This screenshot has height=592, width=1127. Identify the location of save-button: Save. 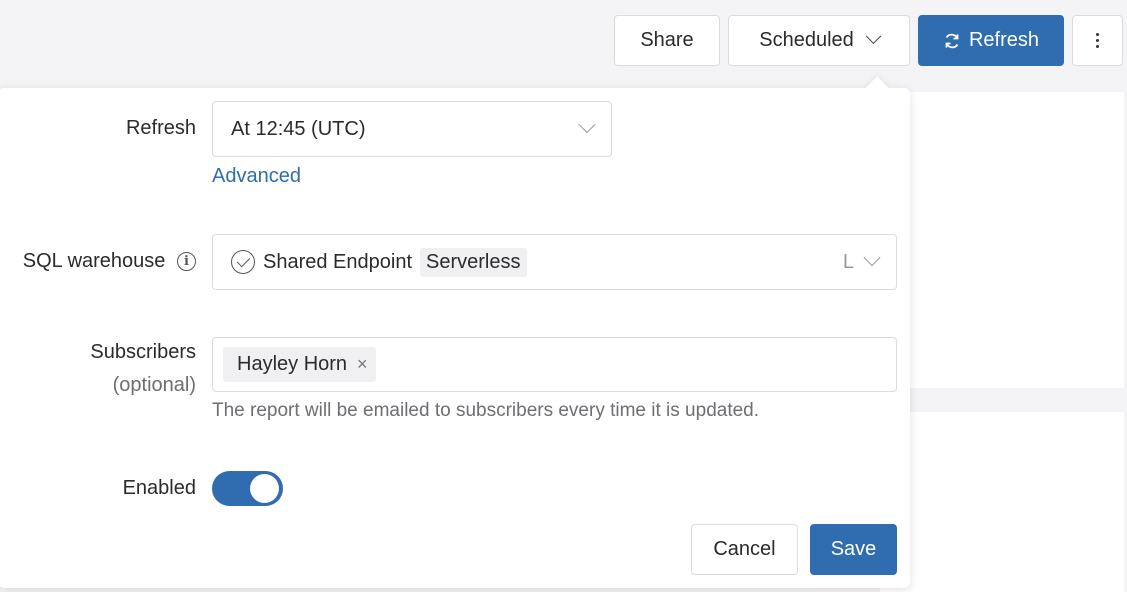
(853, 549).